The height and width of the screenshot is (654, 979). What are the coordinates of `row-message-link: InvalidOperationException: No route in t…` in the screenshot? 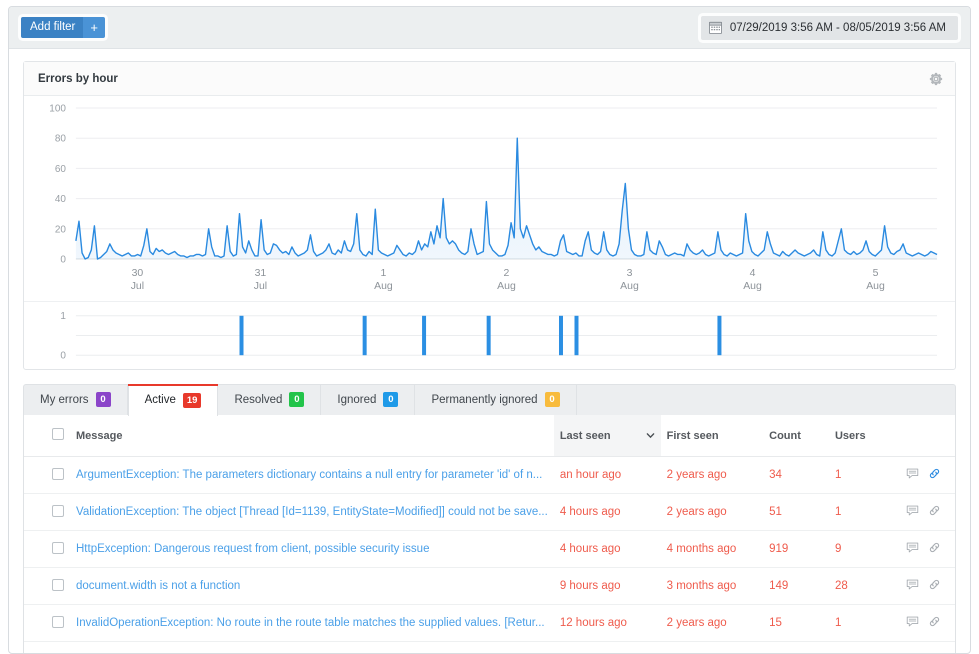 It's located at (310, 623).